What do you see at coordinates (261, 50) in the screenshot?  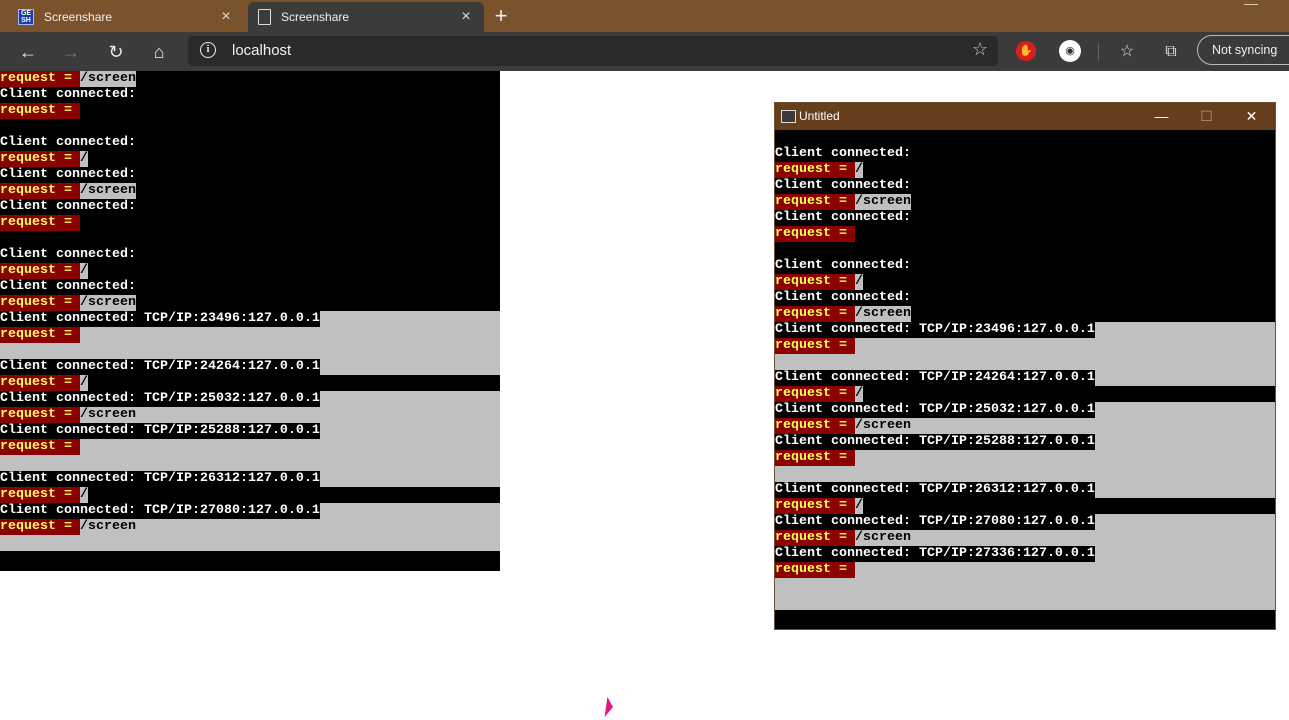 I see `address-text: localhost` at bounding box center [261, 50].